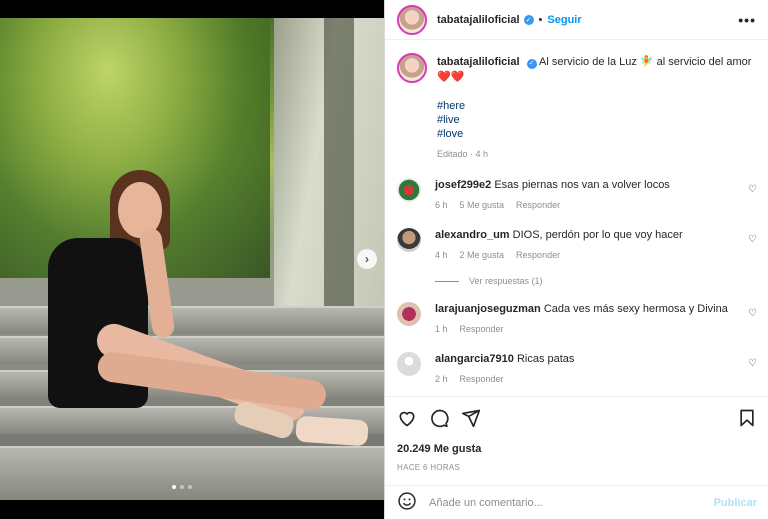 The width and height of the screenshot is (768, 519). I want to click on post-author-username: tabatajaliloficial, so click(478, 20).